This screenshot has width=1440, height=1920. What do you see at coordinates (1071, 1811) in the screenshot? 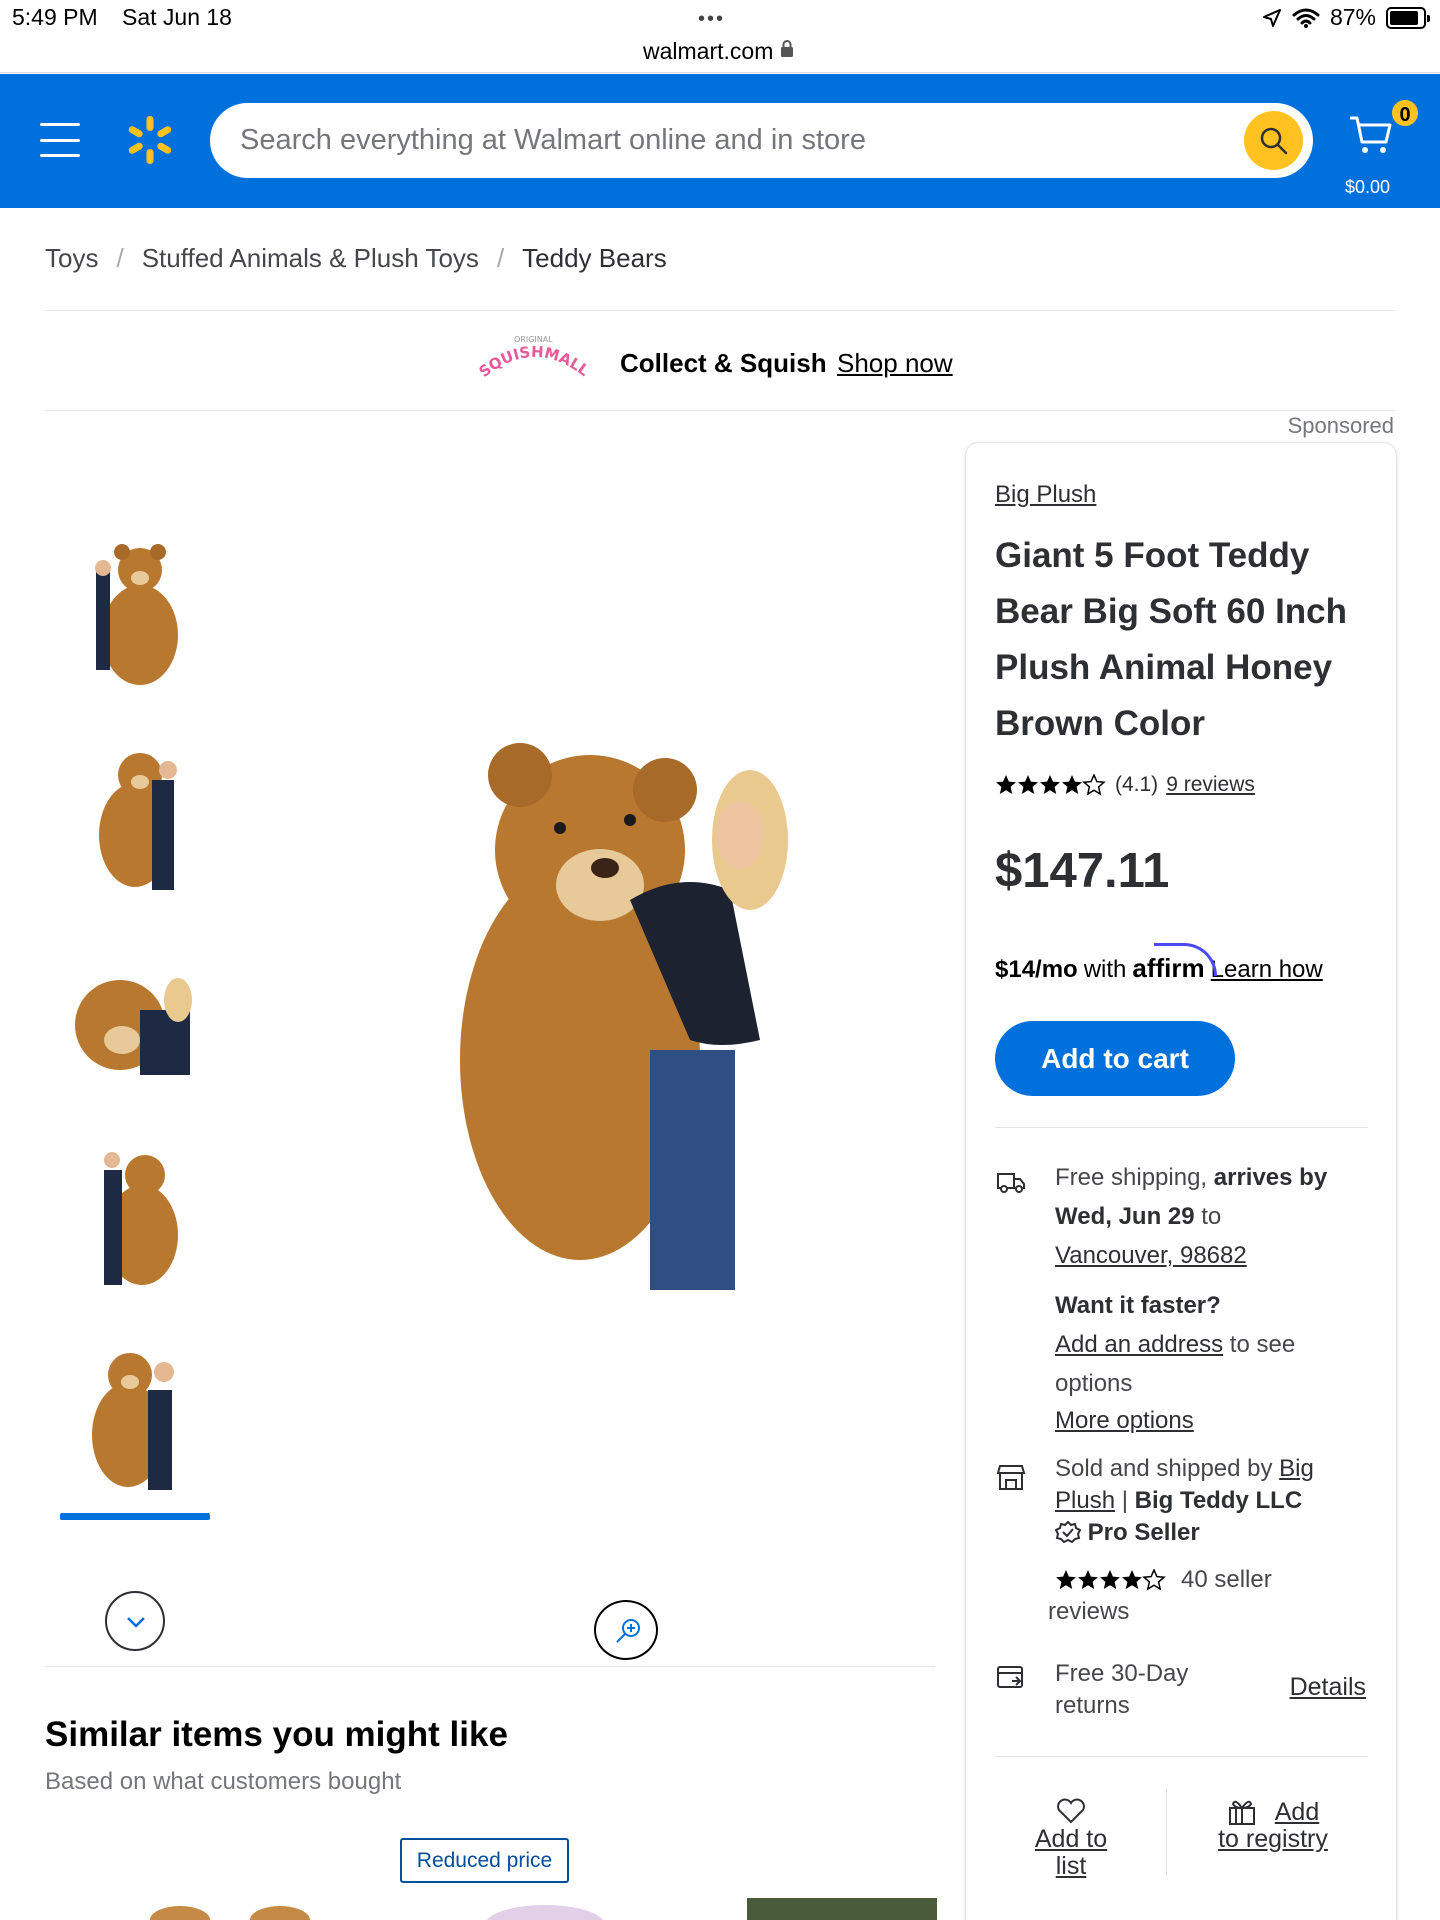
I see `heart-icon` at bounding box center [1071, 1811].